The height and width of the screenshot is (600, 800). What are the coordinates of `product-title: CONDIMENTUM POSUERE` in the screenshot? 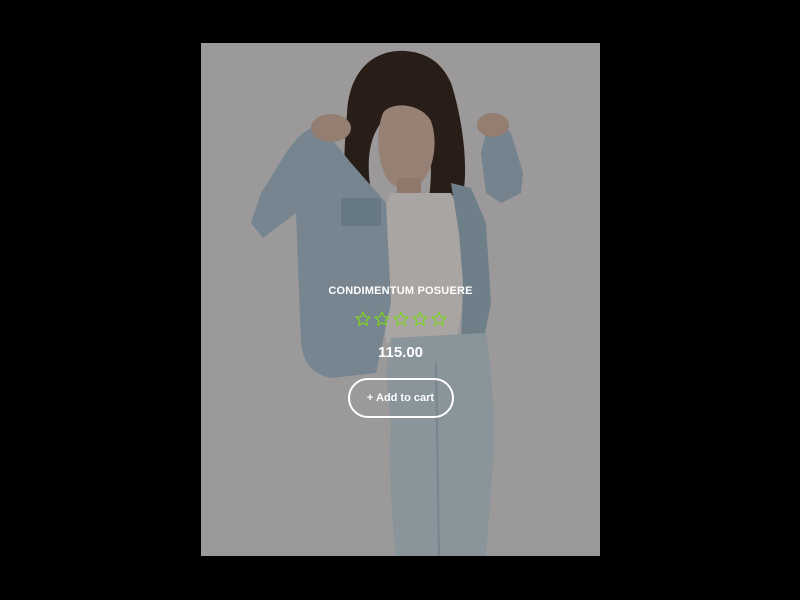 It's located at (400, 291).